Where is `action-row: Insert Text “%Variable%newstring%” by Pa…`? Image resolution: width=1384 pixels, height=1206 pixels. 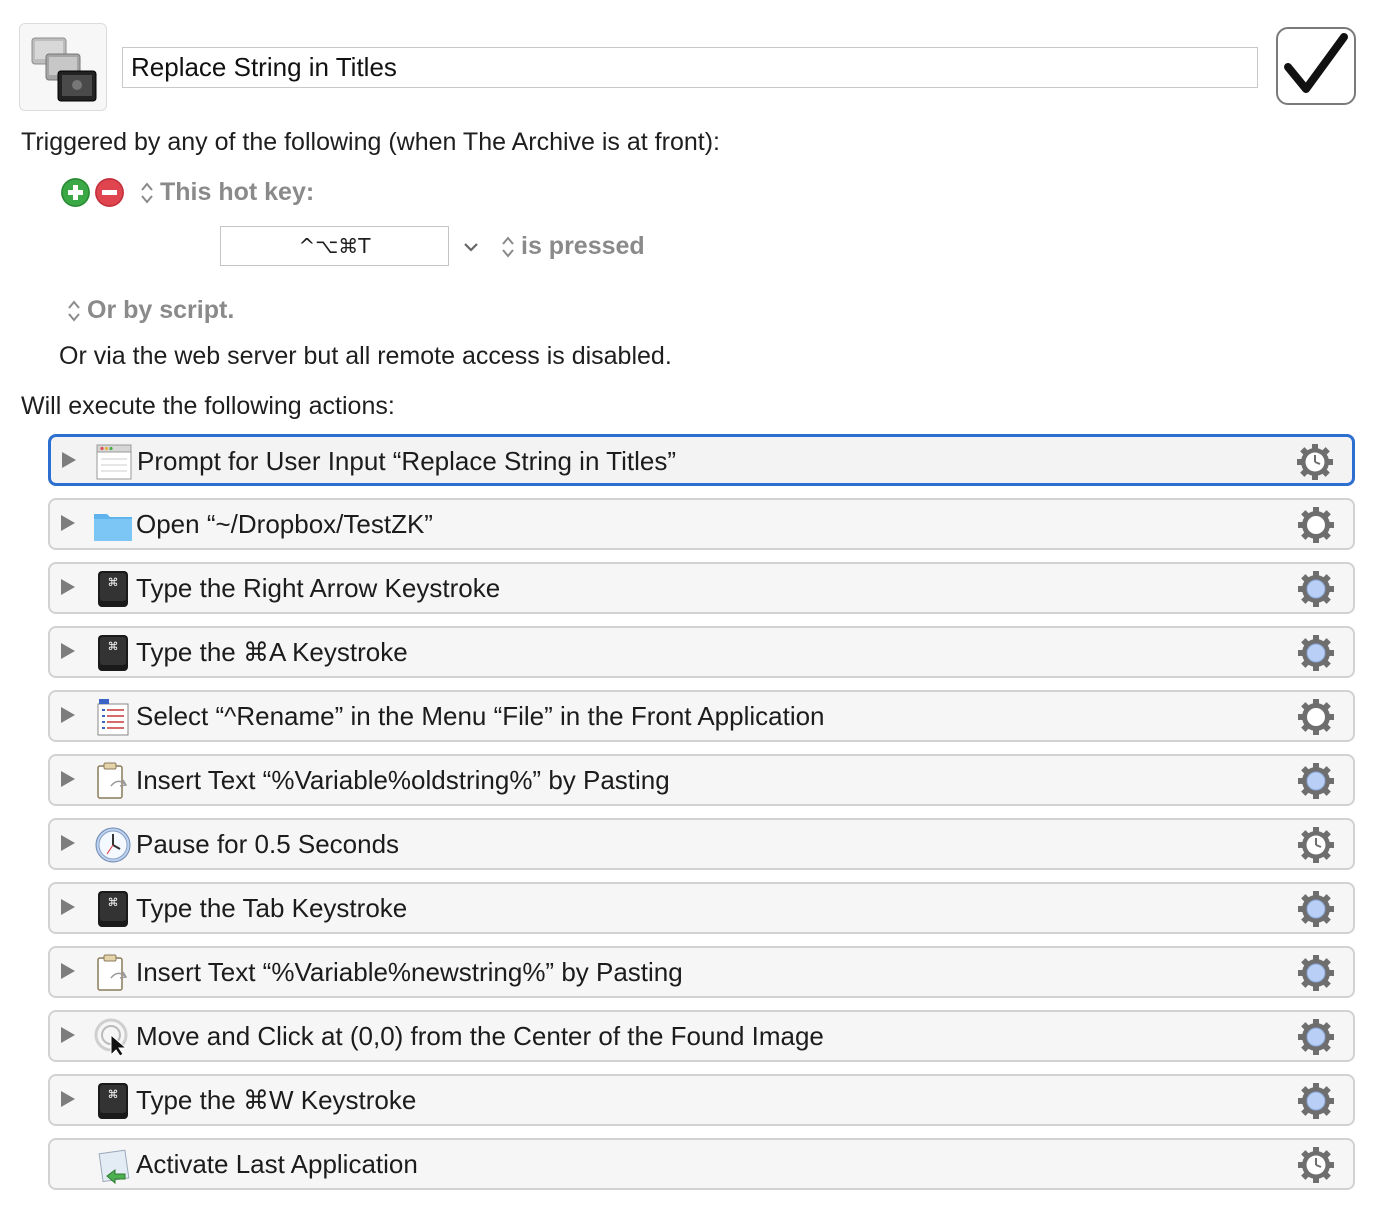
action-row: Insert Text “%Variable%newstring%” by Pa… is located at coordinates (701, 972).